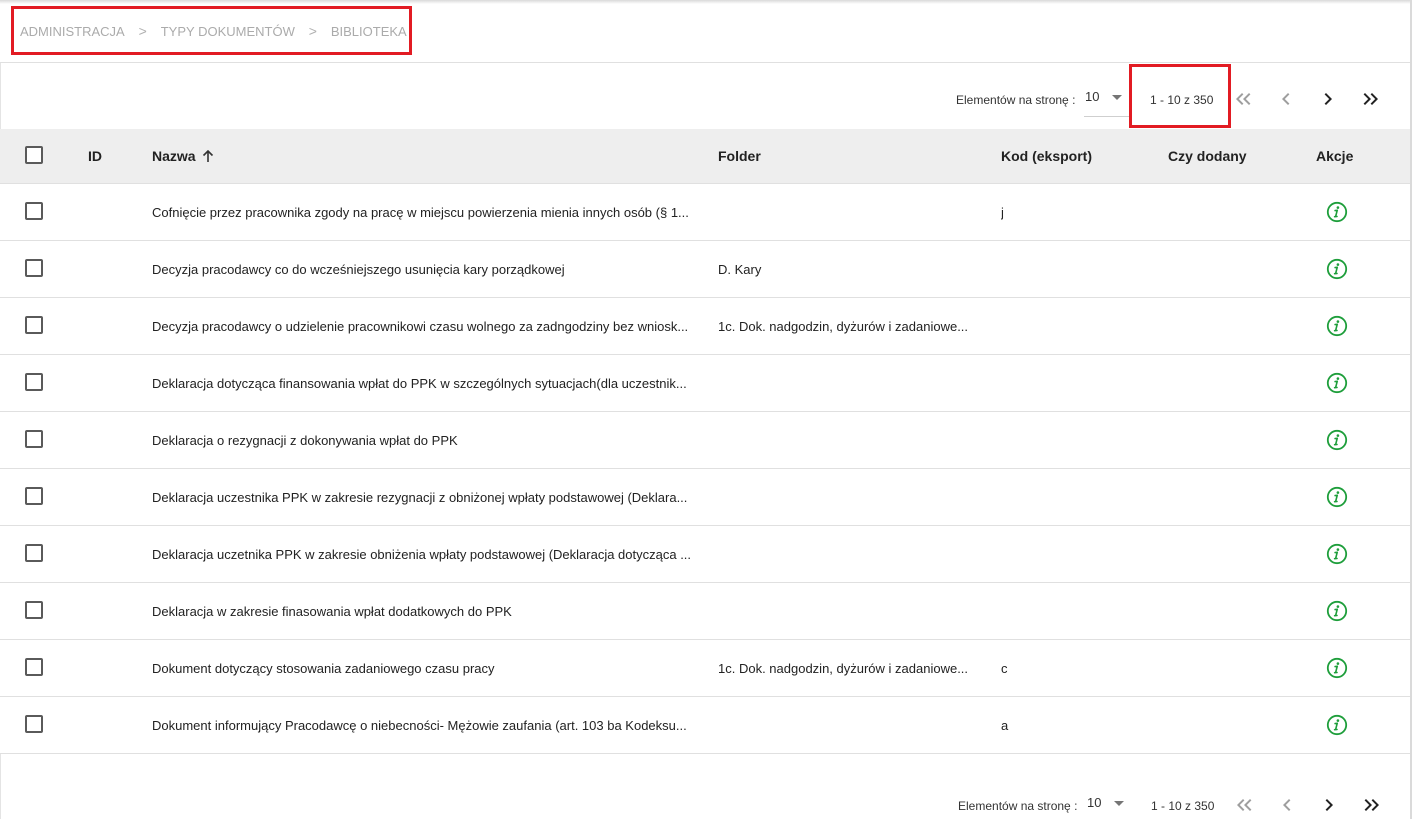  What do you see at coordinates (1180, 96) in the screenshot?
I see `highlight-box-page-range` at bounding box center [1180, 96].